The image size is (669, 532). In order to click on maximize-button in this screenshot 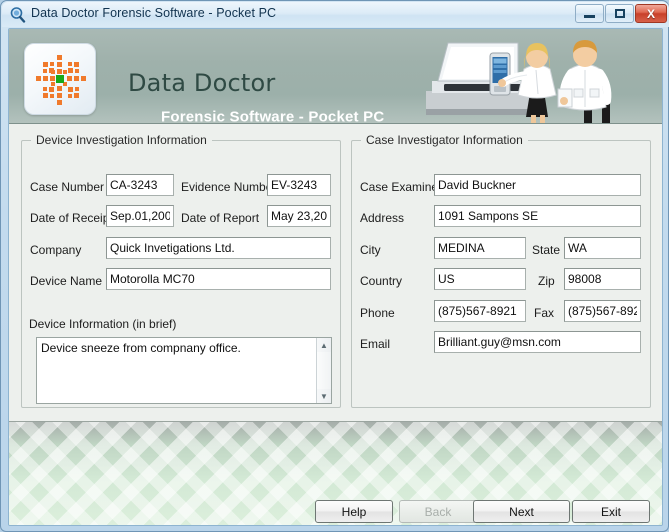, I will do `click(619, 13)`.